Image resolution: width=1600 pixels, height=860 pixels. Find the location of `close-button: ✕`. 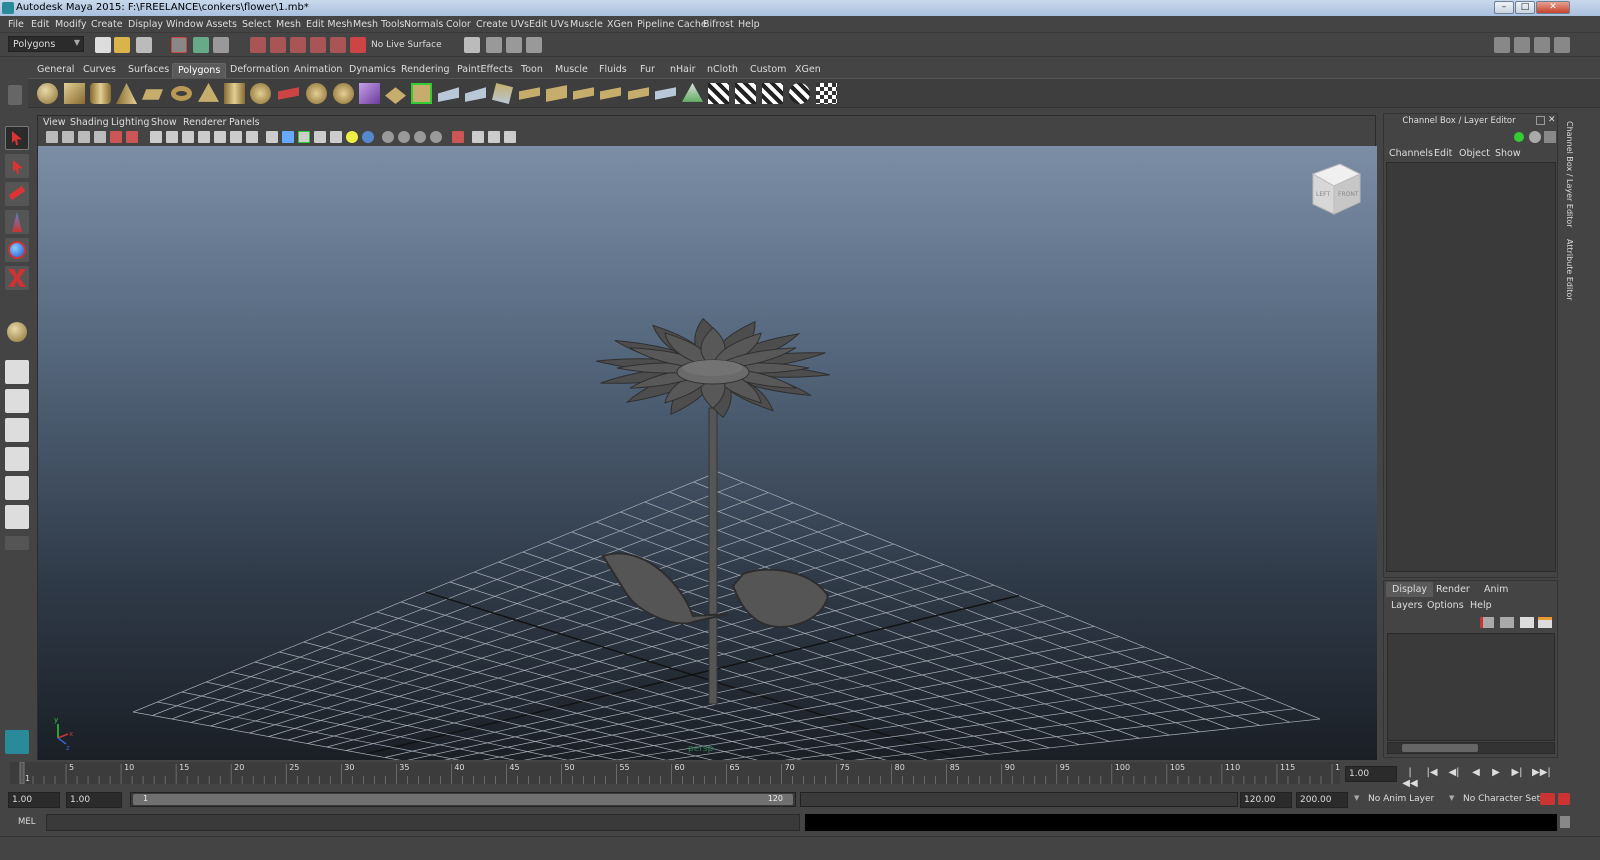

close-button: ✕ is located at coordinates (1553, 7).